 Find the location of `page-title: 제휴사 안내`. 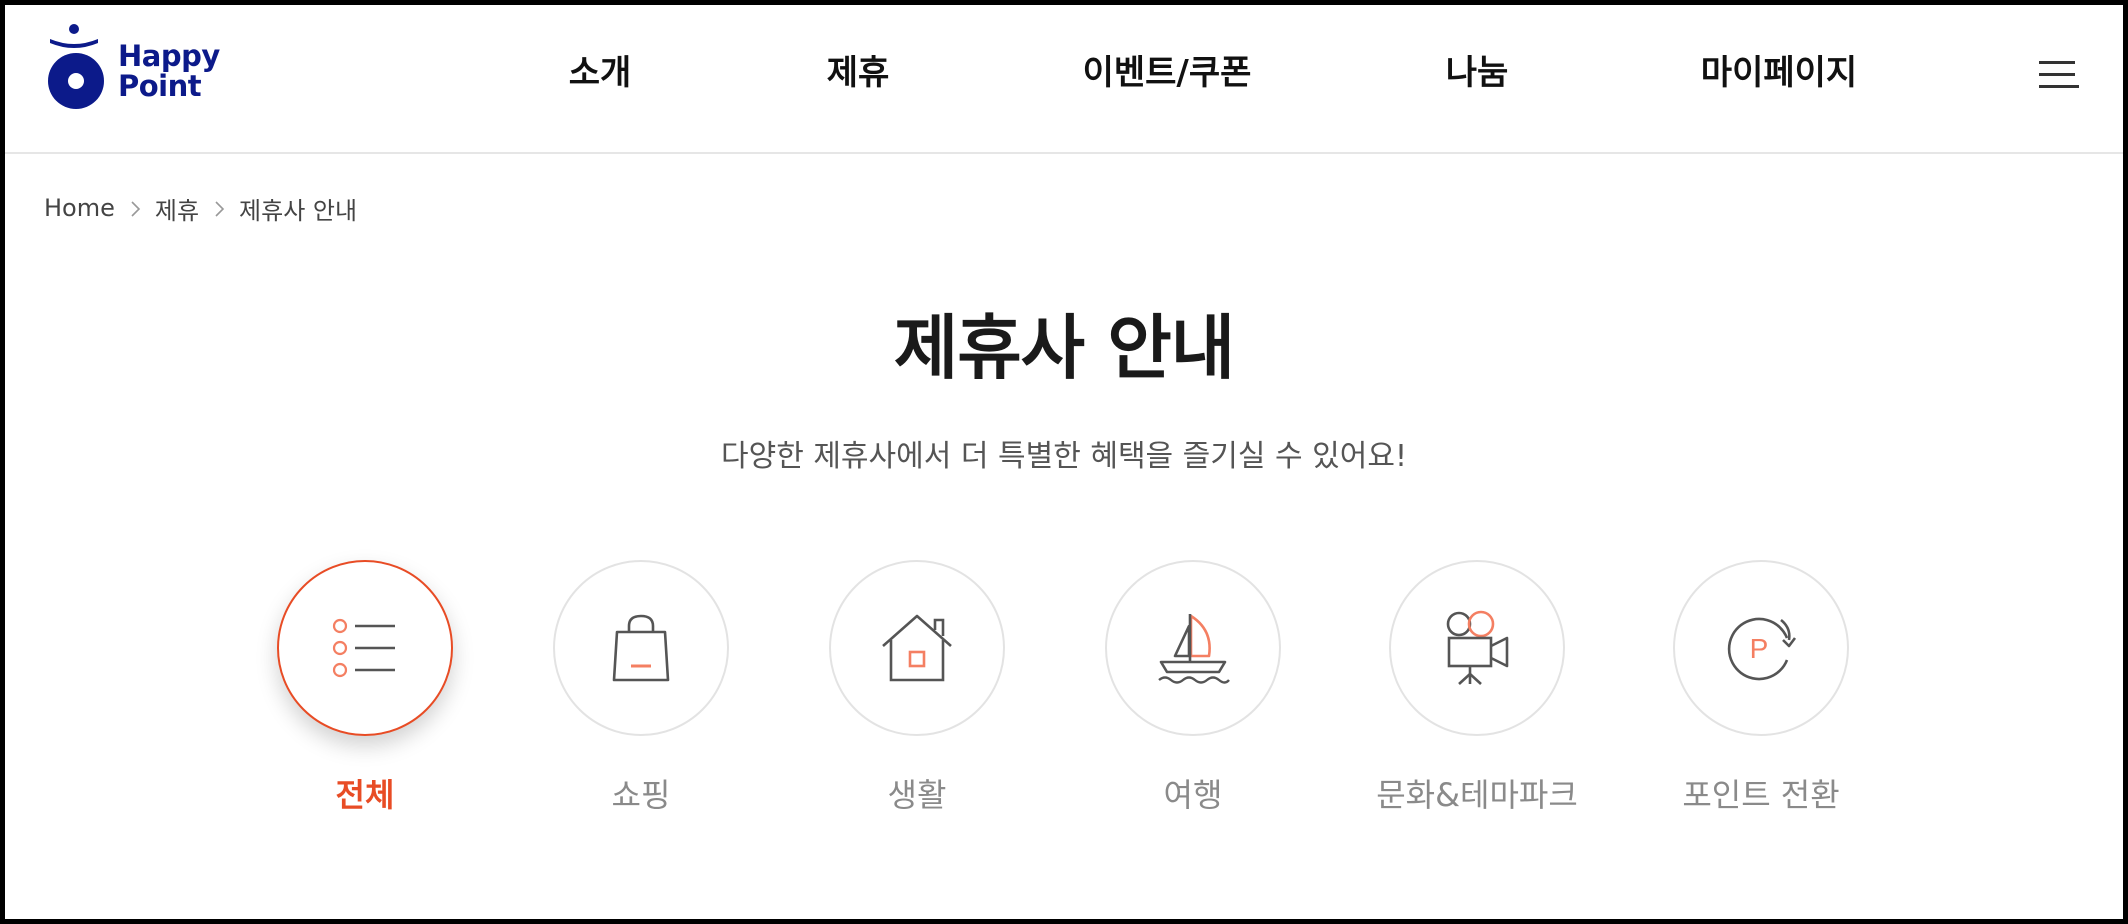

page-title: 제휴사 안내 is located at coordinates (1064, 348).